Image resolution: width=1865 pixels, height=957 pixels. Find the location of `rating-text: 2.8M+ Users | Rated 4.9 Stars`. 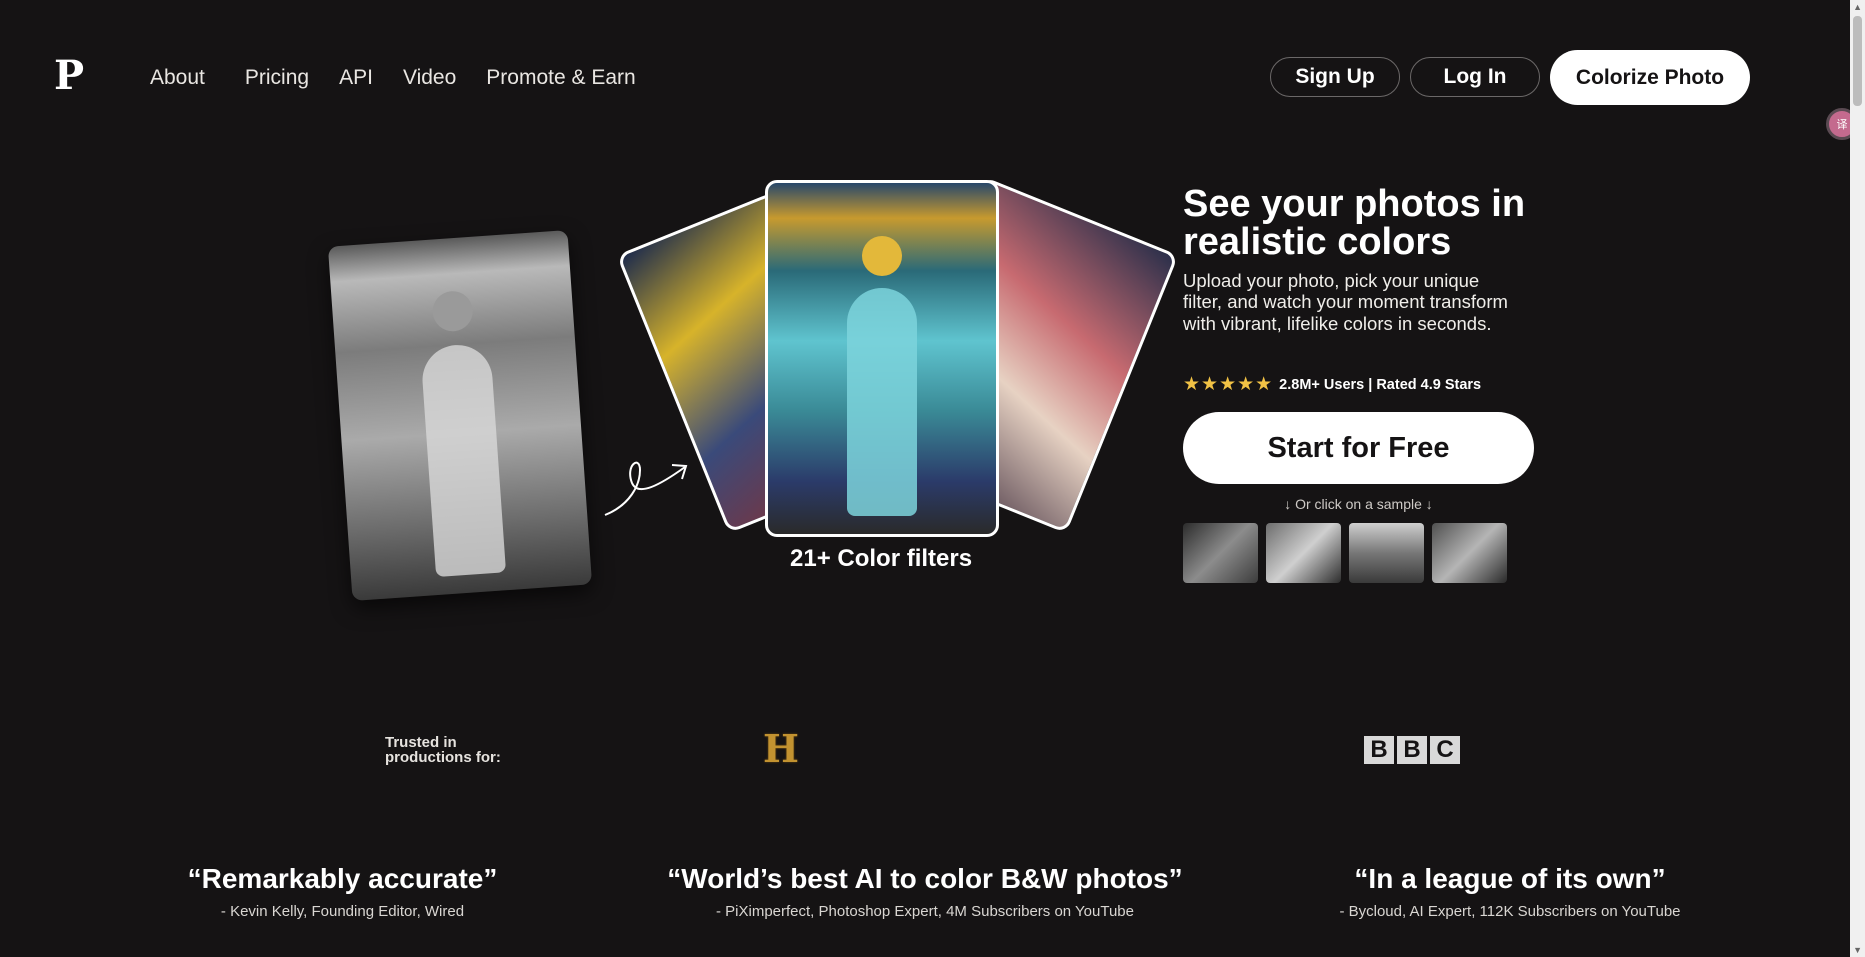

rating-text: 2.8M+ Users | Rated 4.9 Stars is located at coordinates (1380, 384).